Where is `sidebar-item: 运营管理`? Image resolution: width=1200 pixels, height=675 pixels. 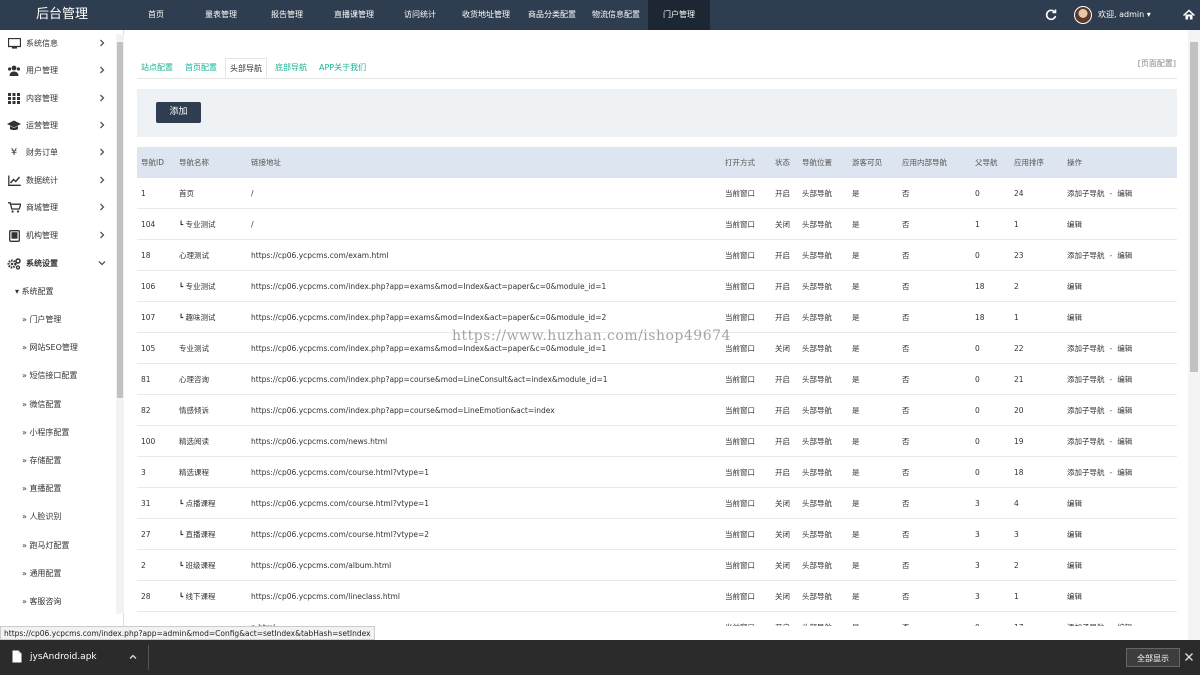 sidebar-item: 运营管理 is located at coordinates (58, 125).